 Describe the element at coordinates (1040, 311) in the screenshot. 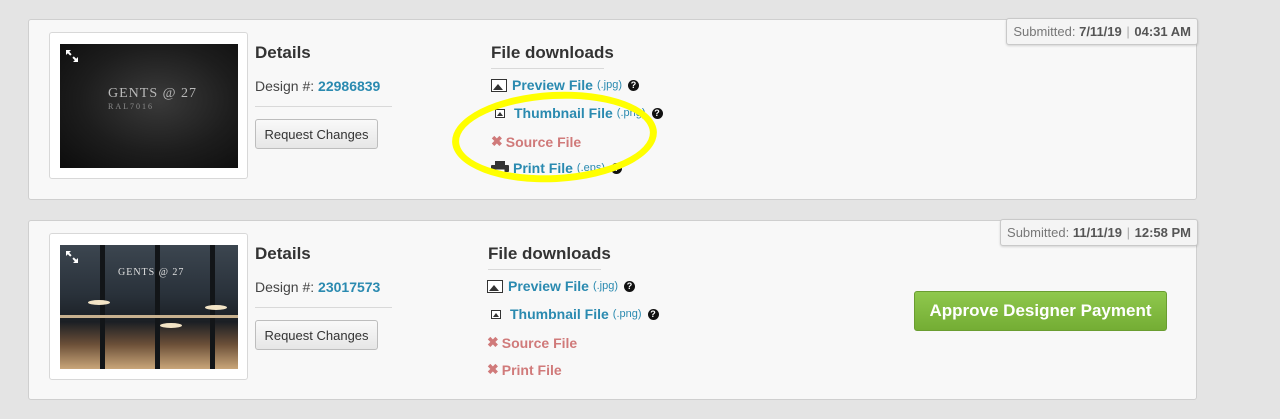

I see `approve-designer-payment-button: Approve Designer Payment` at that location.